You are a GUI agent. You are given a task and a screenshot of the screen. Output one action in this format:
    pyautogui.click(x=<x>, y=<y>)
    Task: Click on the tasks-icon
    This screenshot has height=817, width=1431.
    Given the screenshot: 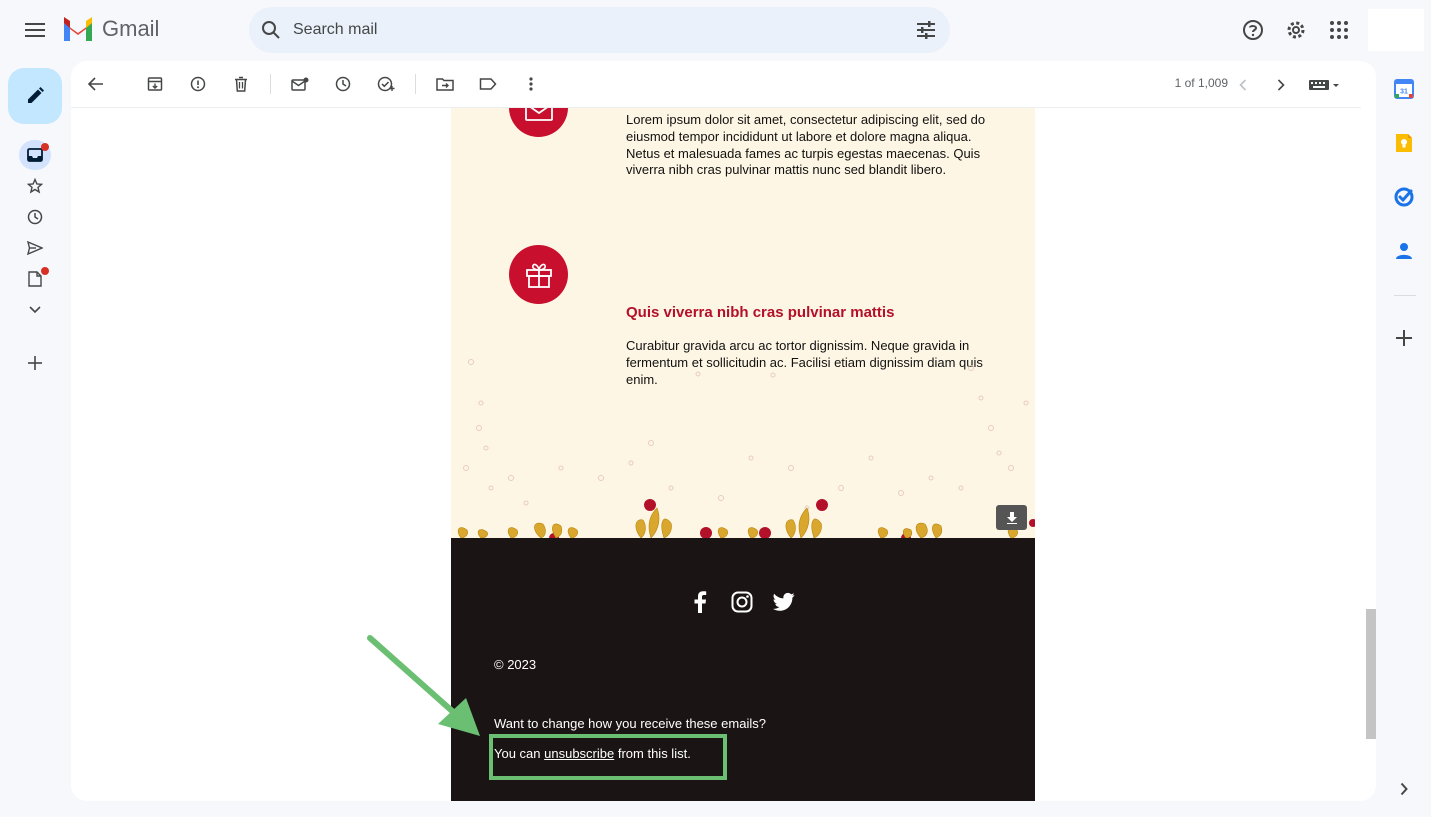 What is the action you would take?
    pyautogui.click(x=1404, y=197)
    